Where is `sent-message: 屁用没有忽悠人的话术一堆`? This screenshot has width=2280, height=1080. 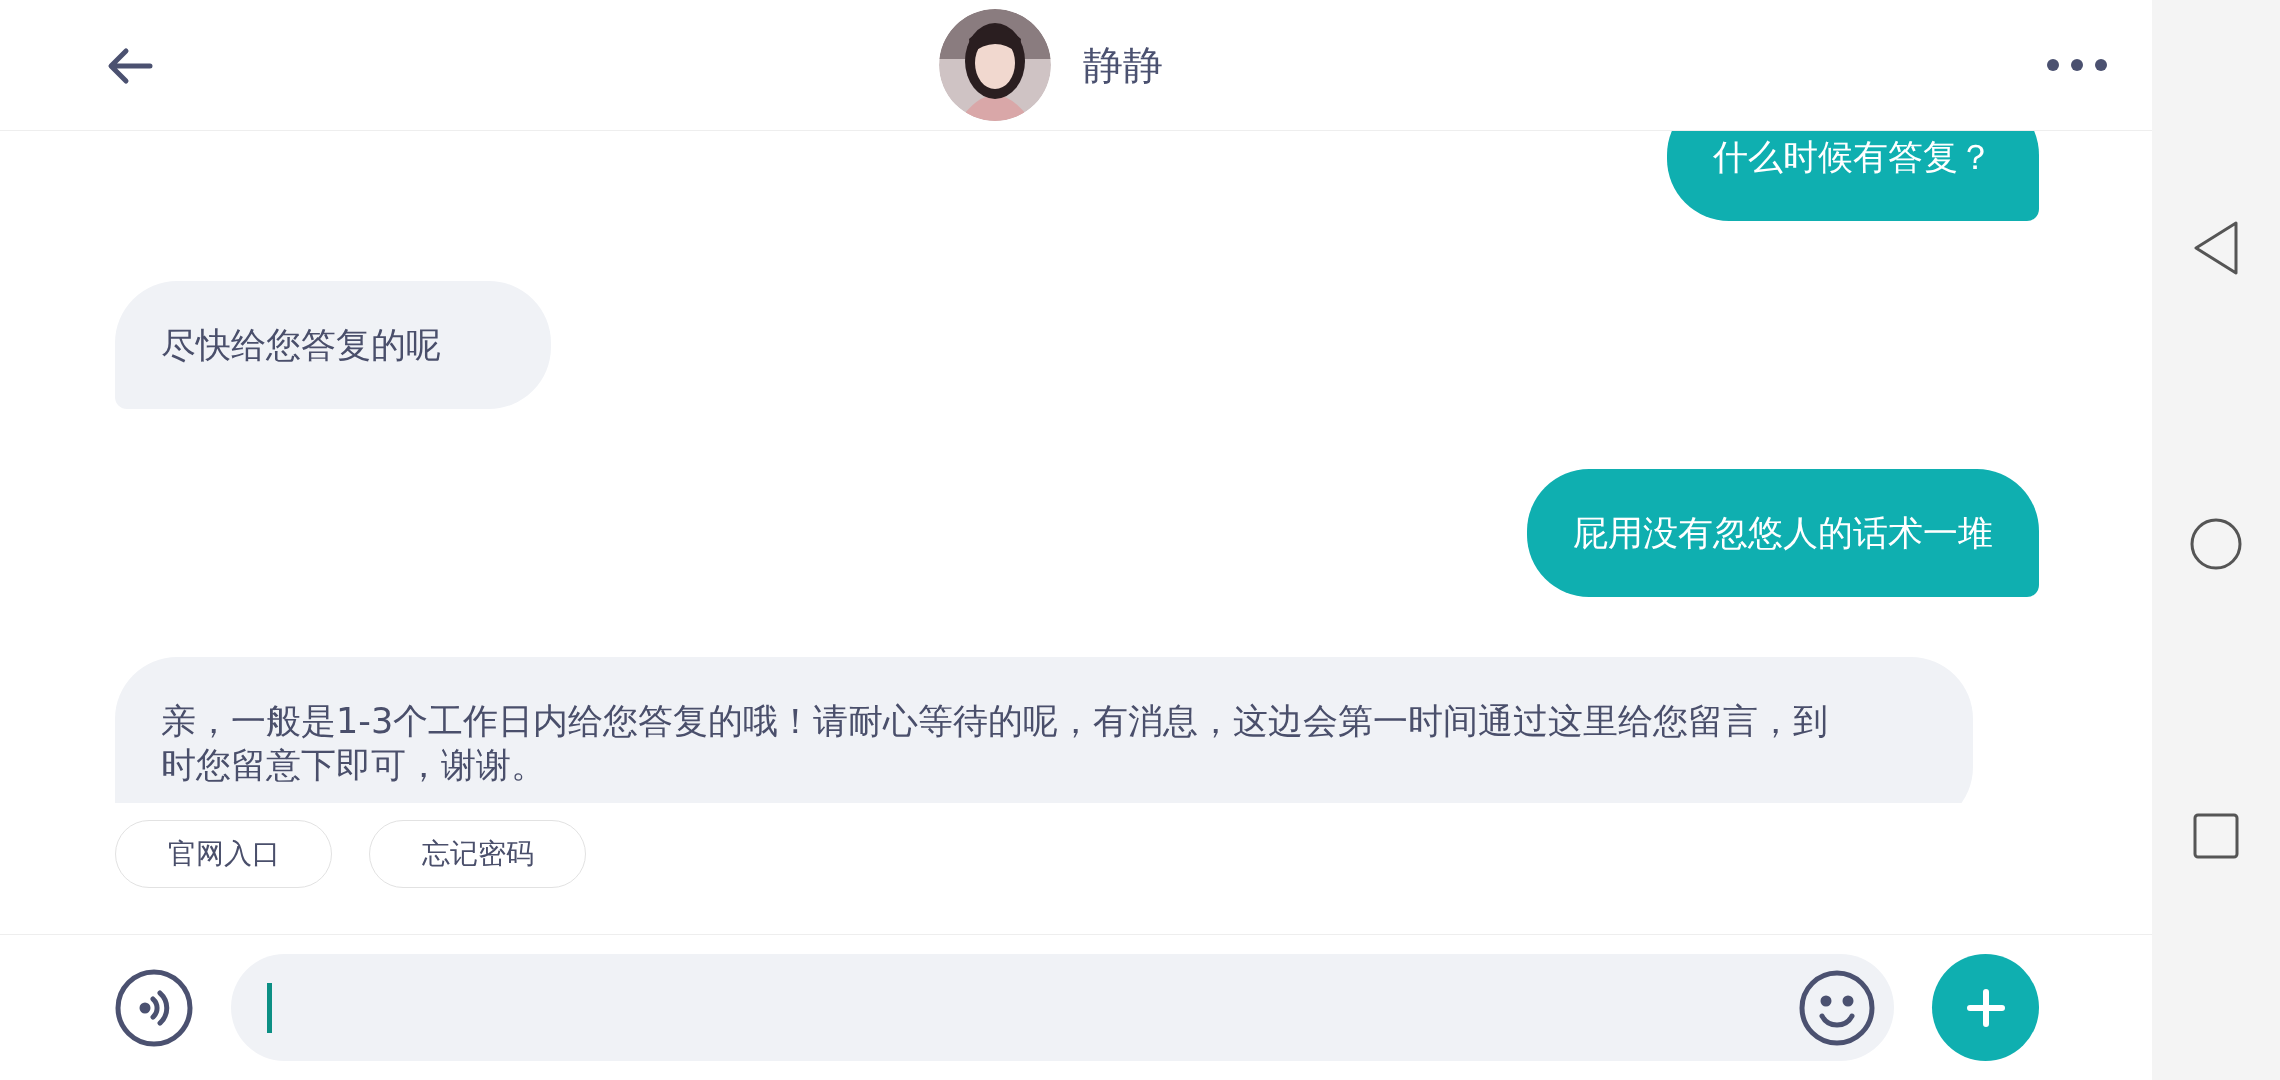 sent-message: 屁用没有忽悠人的话术一堆 is located at coordinates (1783, 533).